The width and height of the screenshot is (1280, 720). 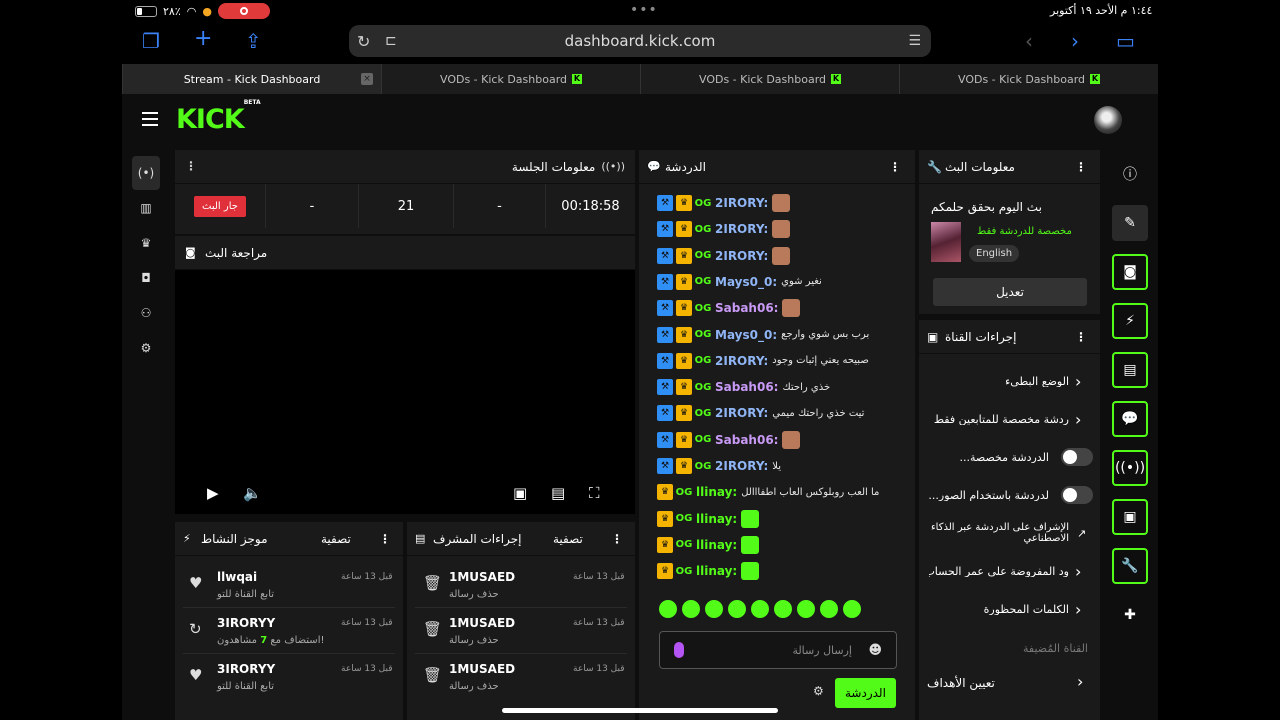 What do you see at coordinates (1029, 41) in the screenshot?
I see `back-icon: ‹` at bounding box center [1029, 41].